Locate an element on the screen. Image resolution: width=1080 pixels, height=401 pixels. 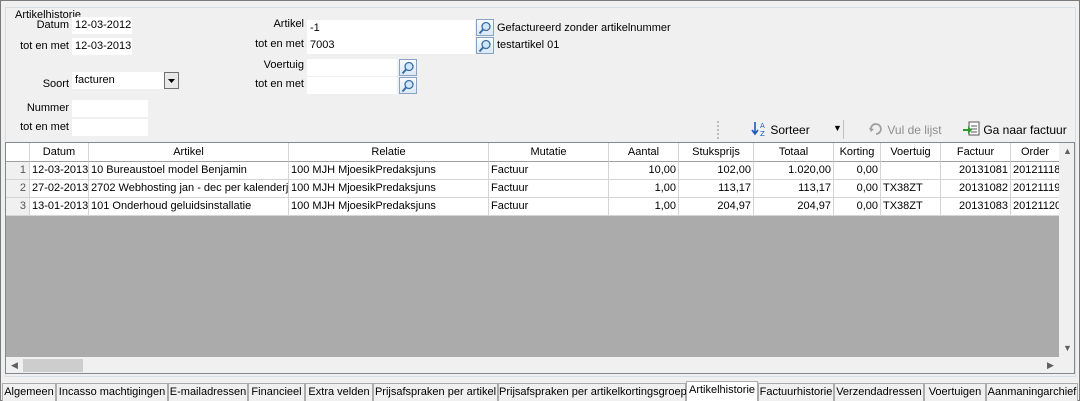
vul-de-lijst-button: Vul de lijst is located at coordinates (905, 129).